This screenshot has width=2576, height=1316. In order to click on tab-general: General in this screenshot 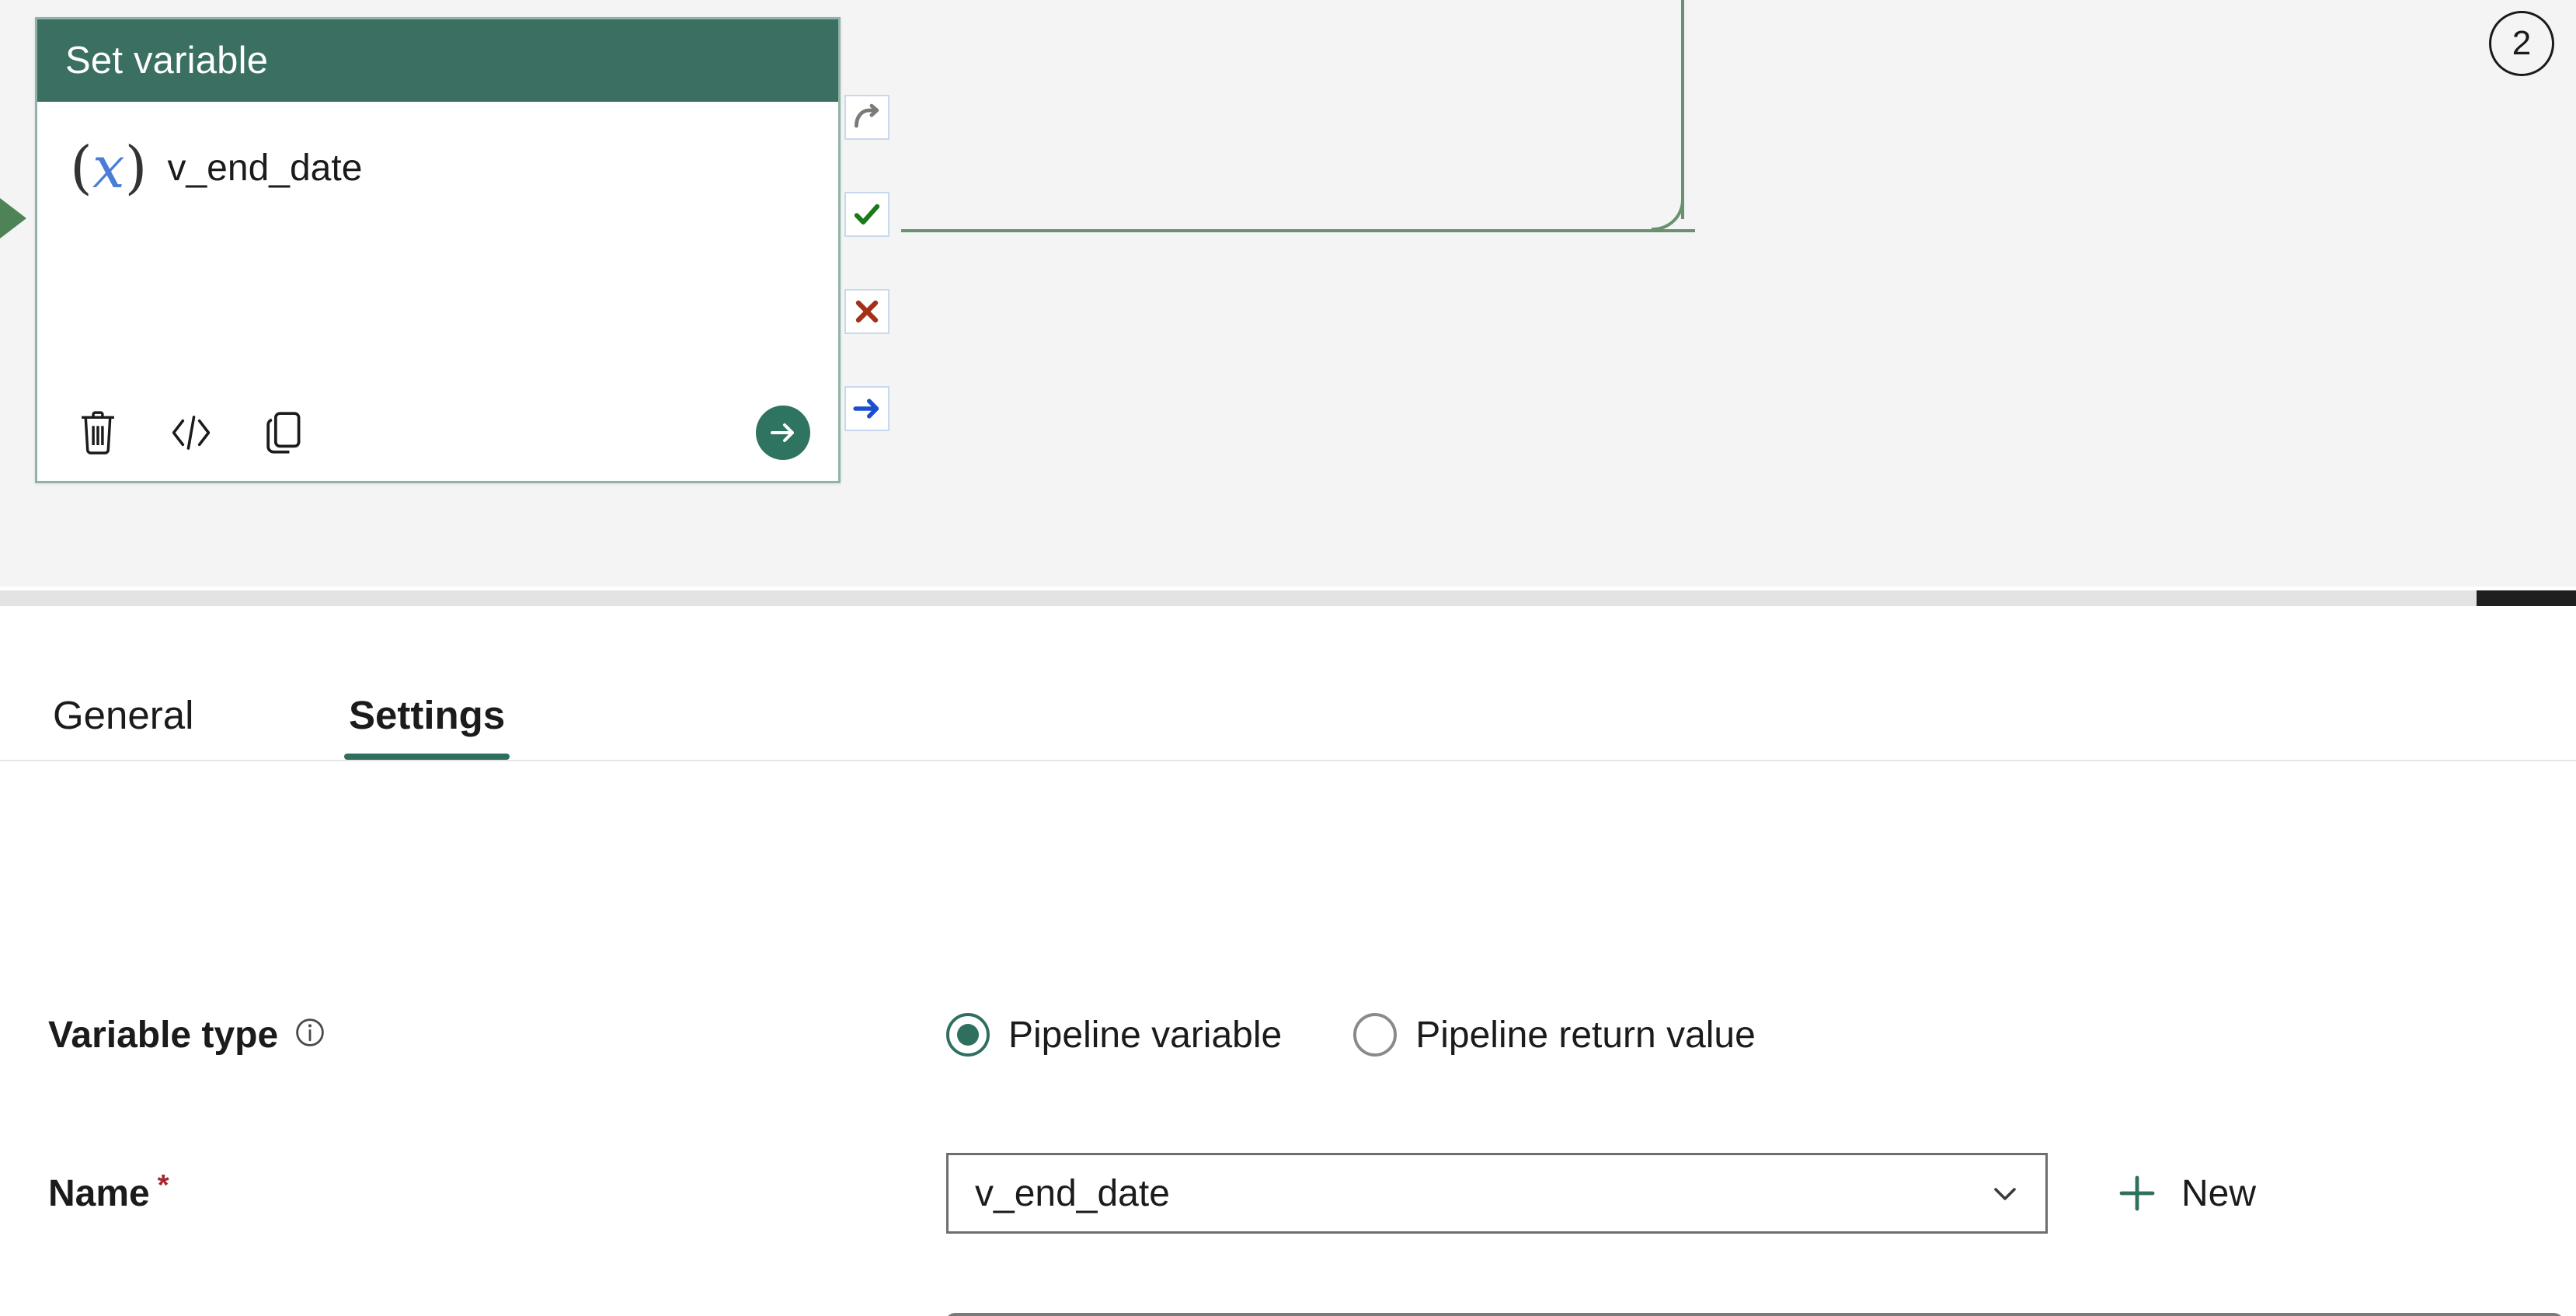, I will do `click(123, 726)`.